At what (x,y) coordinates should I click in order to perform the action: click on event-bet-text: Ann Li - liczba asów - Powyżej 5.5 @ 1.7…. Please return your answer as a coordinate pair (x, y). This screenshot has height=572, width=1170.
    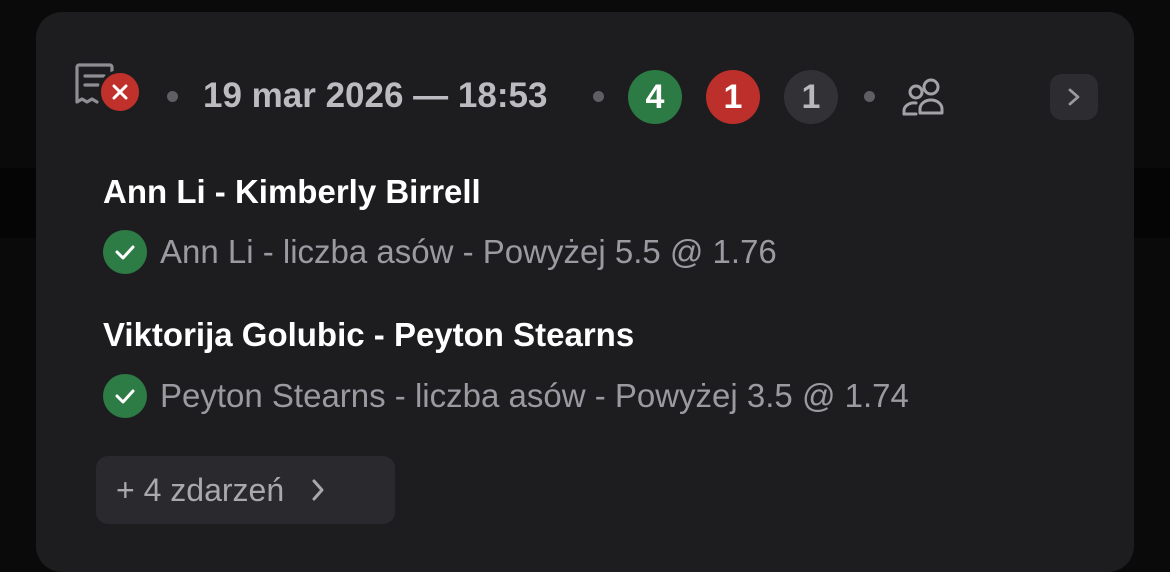
    Looking at the image, I should click on (468, 251).